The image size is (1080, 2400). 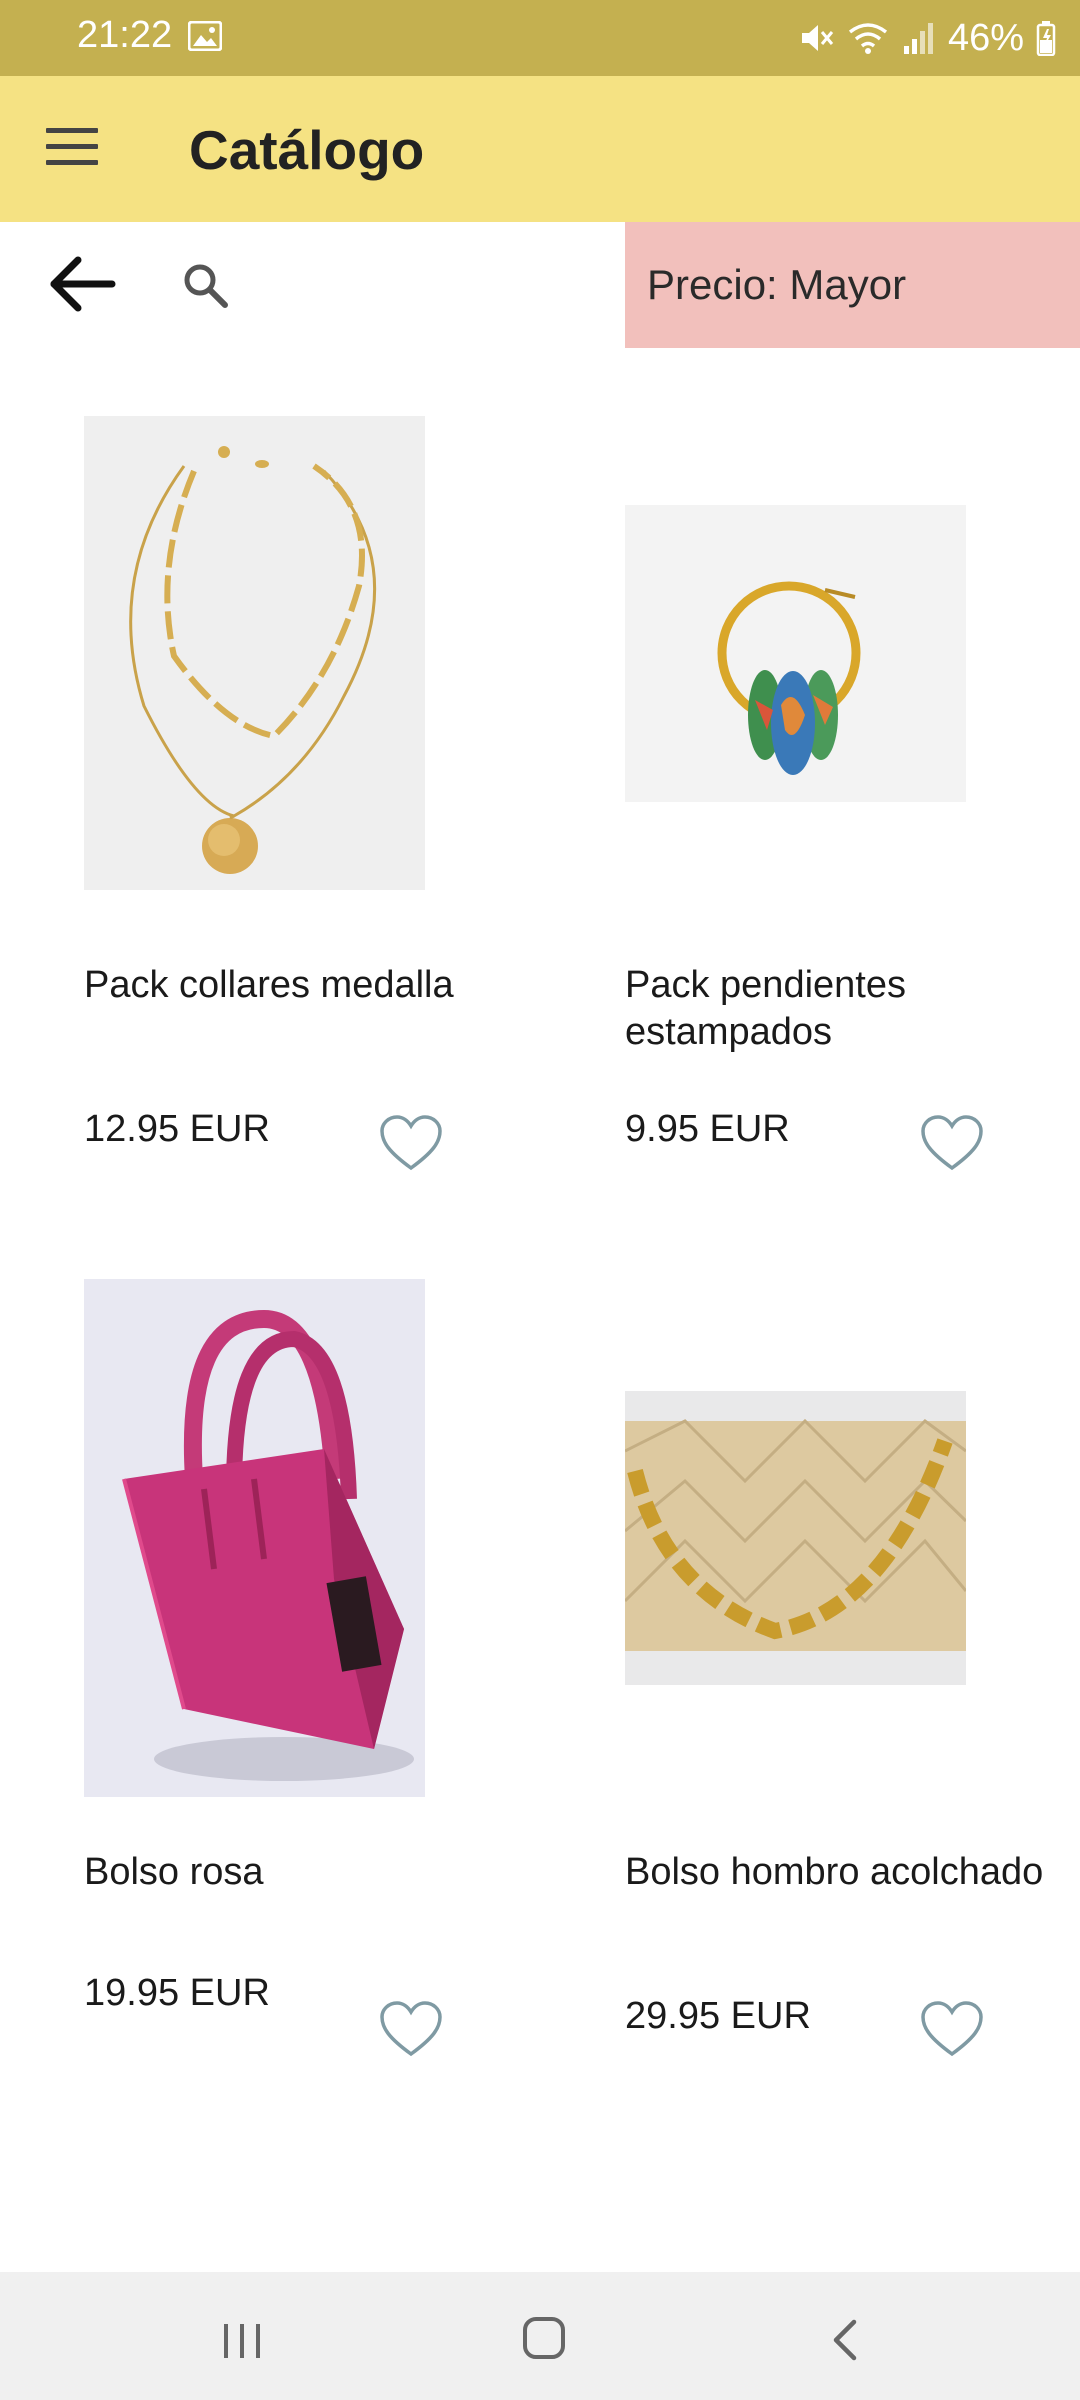 I want to click on product-price: 19.95 EUR, so click(x=177, y=1993).